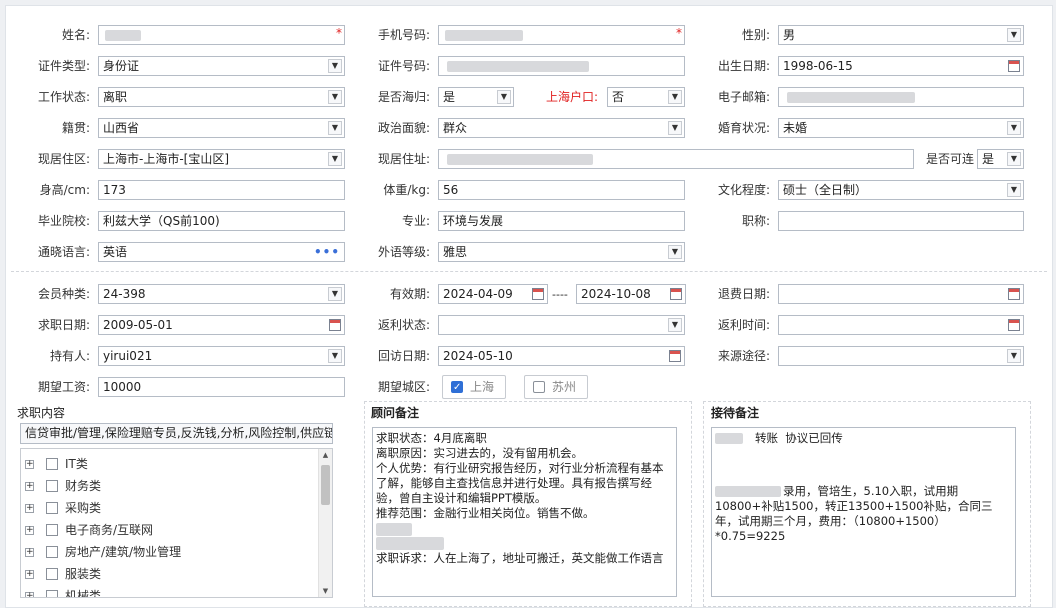 The height and width of the screenshot is (608, 1056). What do you see at coordinates (63, 294) in the screenshot?
I see `member-type-label: 会员种类:` at bounding box center [63, 294].